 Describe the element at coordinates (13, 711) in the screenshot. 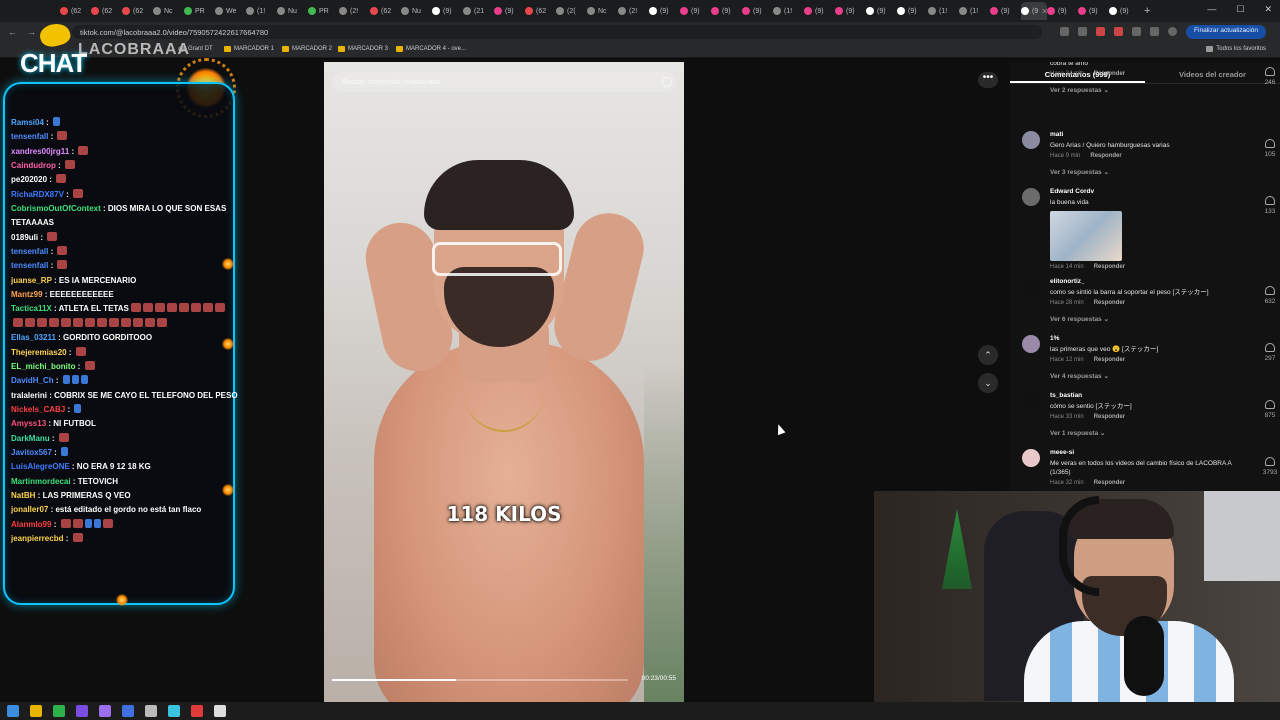

I see `start-icon` at that location.